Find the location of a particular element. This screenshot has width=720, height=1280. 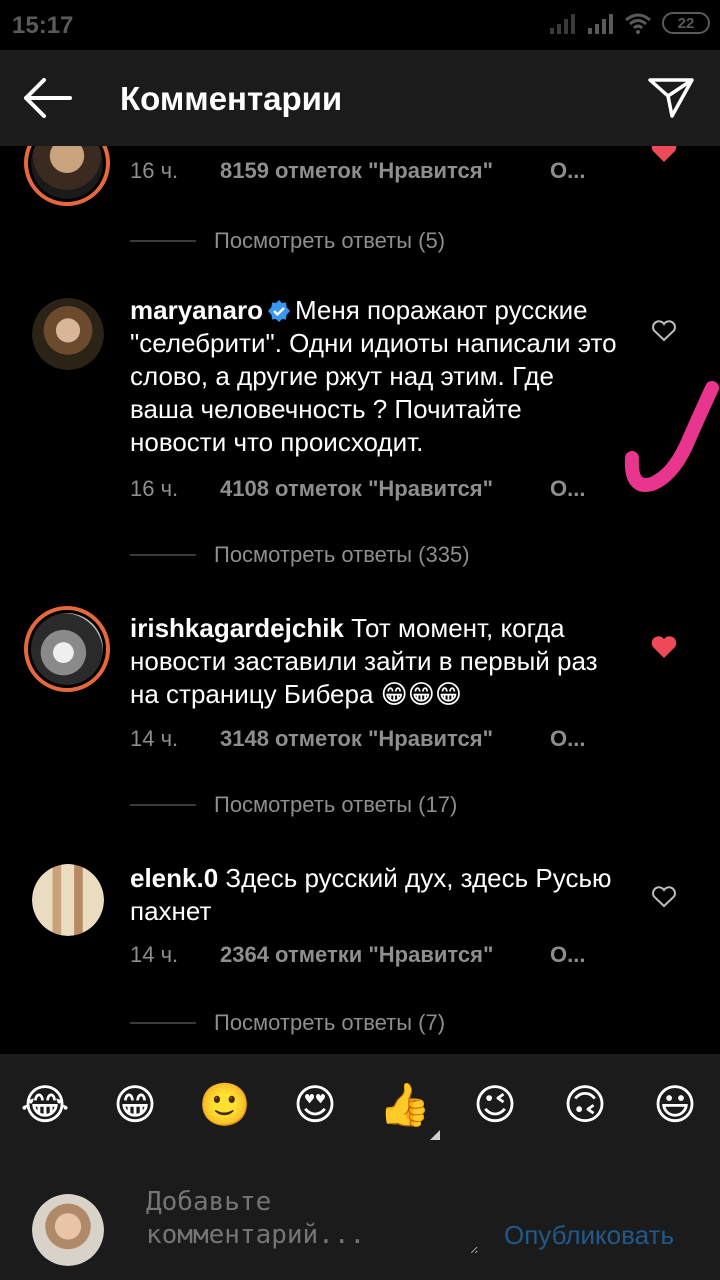

page-title: Комментарии is located at coordinates (231, 98).